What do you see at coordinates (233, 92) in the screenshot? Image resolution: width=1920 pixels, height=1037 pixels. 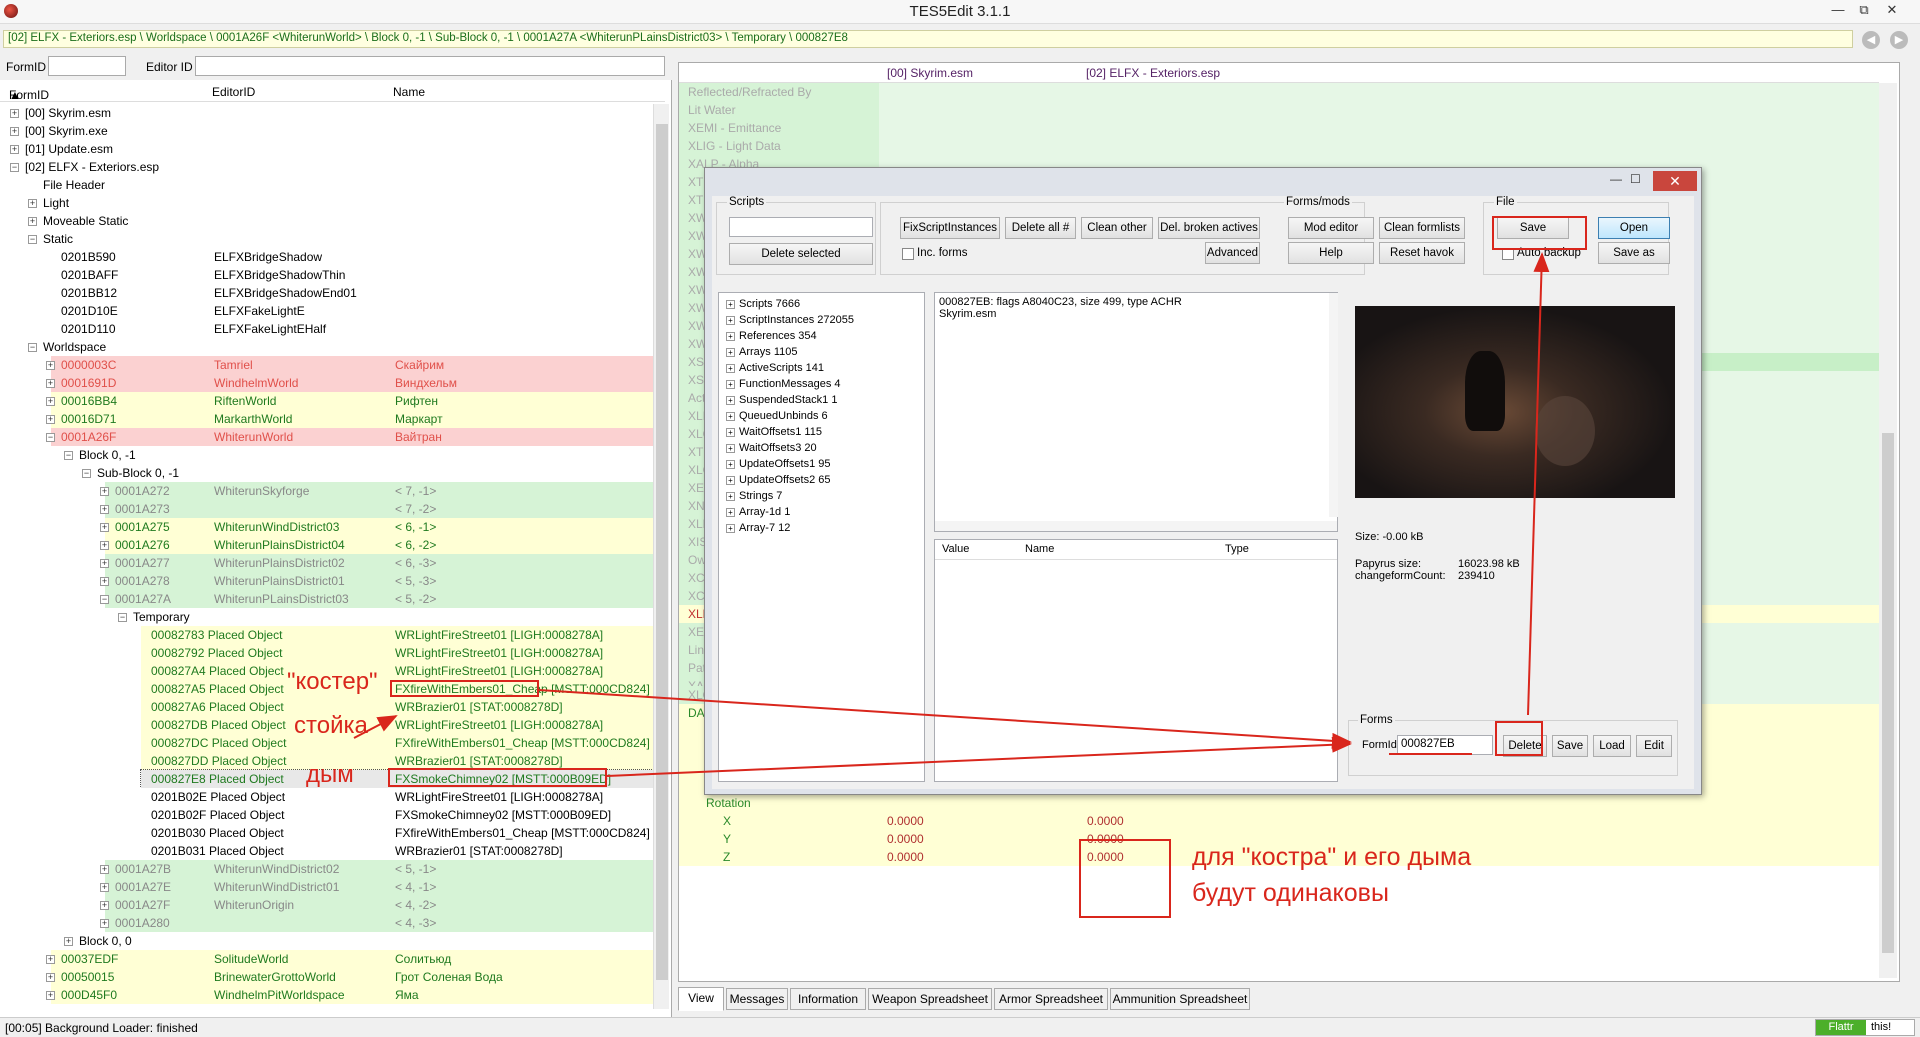 I see `col-editorid: EditorID` at bounding box center [233, 92].